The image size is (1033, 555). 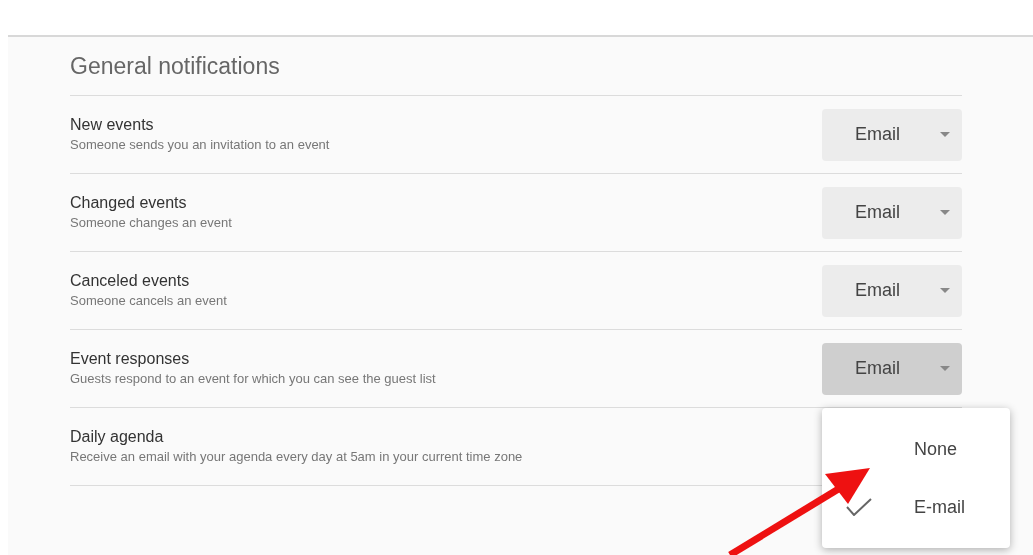 What do you see at coordinates (859, 507) in the screenshot?
I see `checkmark-icon` at bounding box center [859, 507].